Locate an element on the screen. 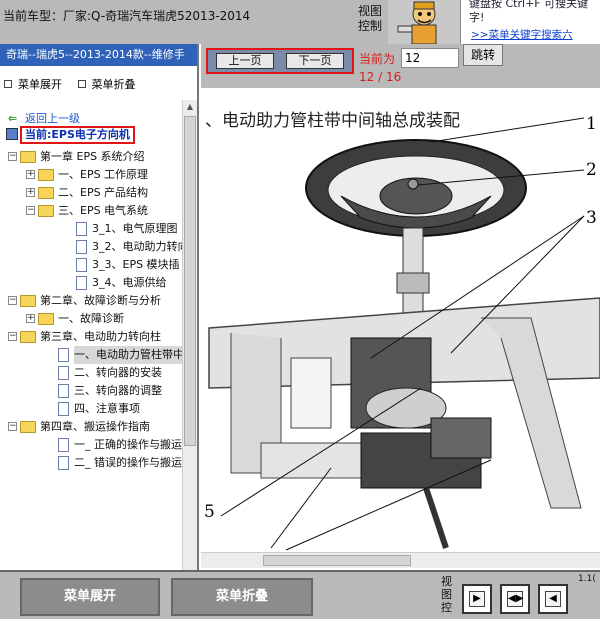 The height and width of the screenshot is (619, 600). view-control-bottom-label: 视图控 is located at coordinates (446, 594).